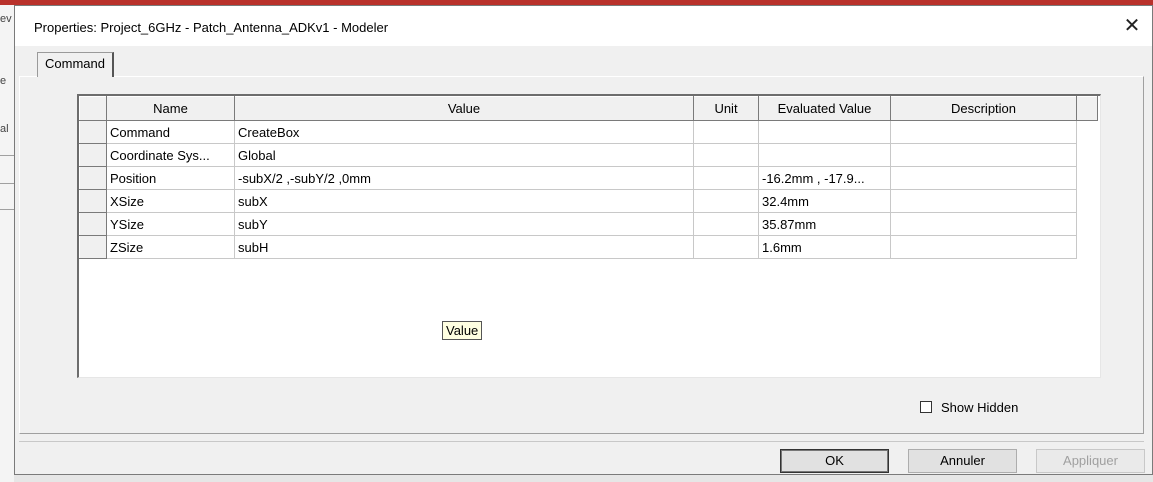 This screenshot has height=482, width=1153. What do you see at coordinates (824, 224) in the screenshot?
I see `cell-evaluated-value: 35.87mm` at bounding box center [824, 224].